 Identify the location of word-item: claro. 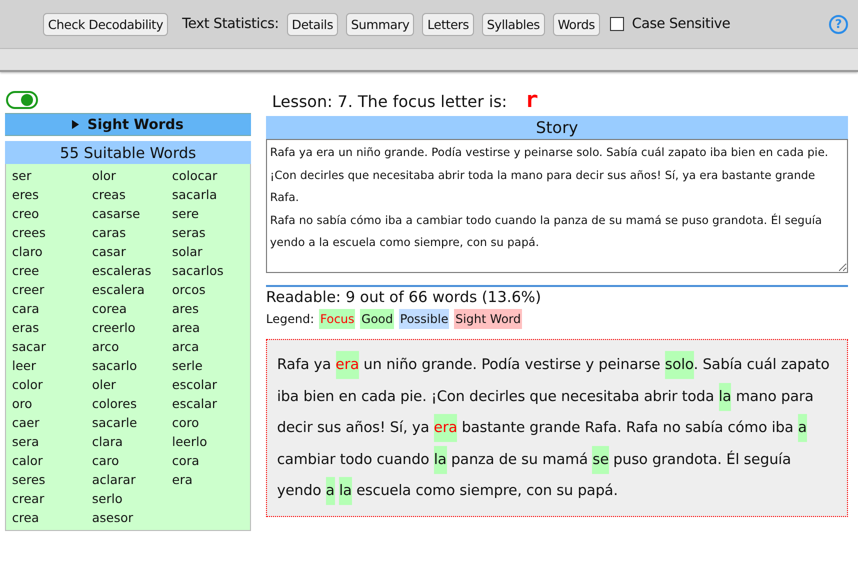
(28, 252).